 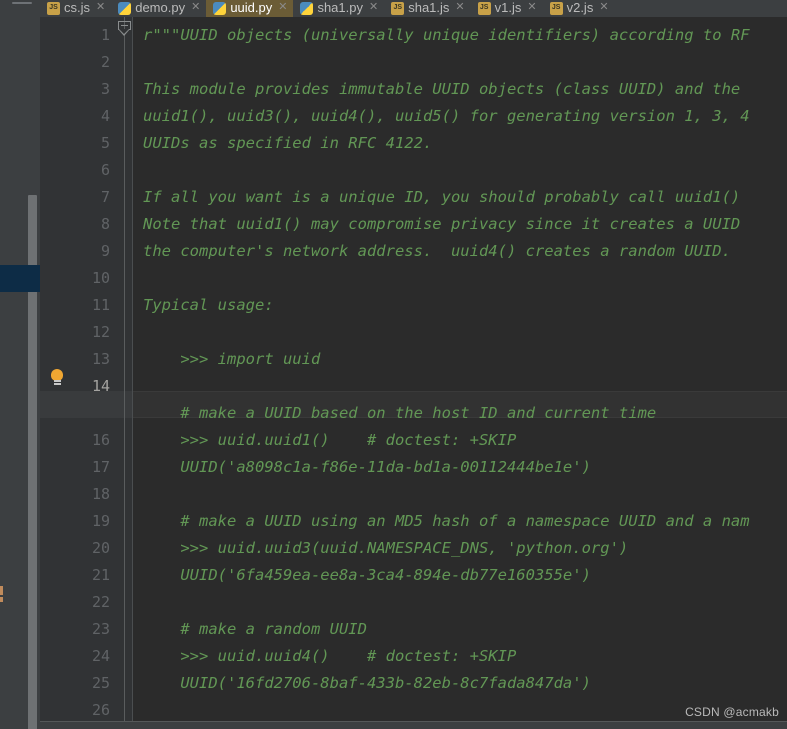 I want to click on watermark-label: CSDN @acmakb, so click(x=732, y=712).